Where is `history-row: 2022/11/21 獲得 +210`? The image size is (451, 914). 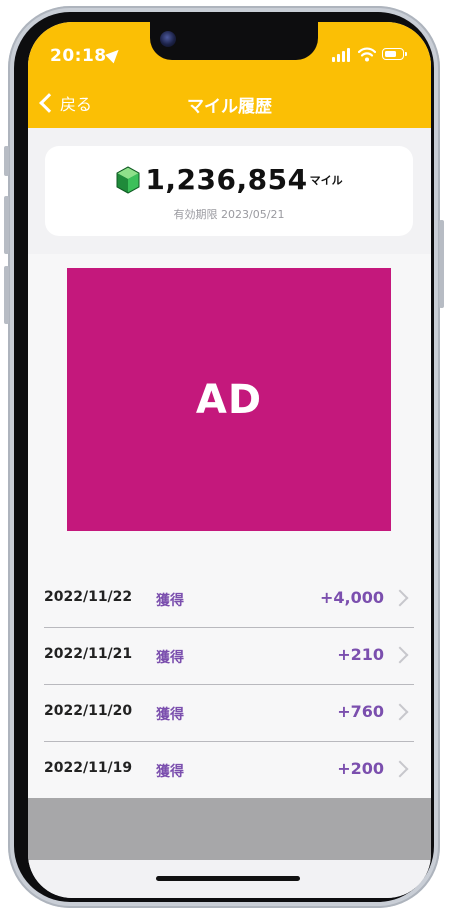 history-row: 2022/11/21 獲得 +210 is located at coordinates (229, 656).